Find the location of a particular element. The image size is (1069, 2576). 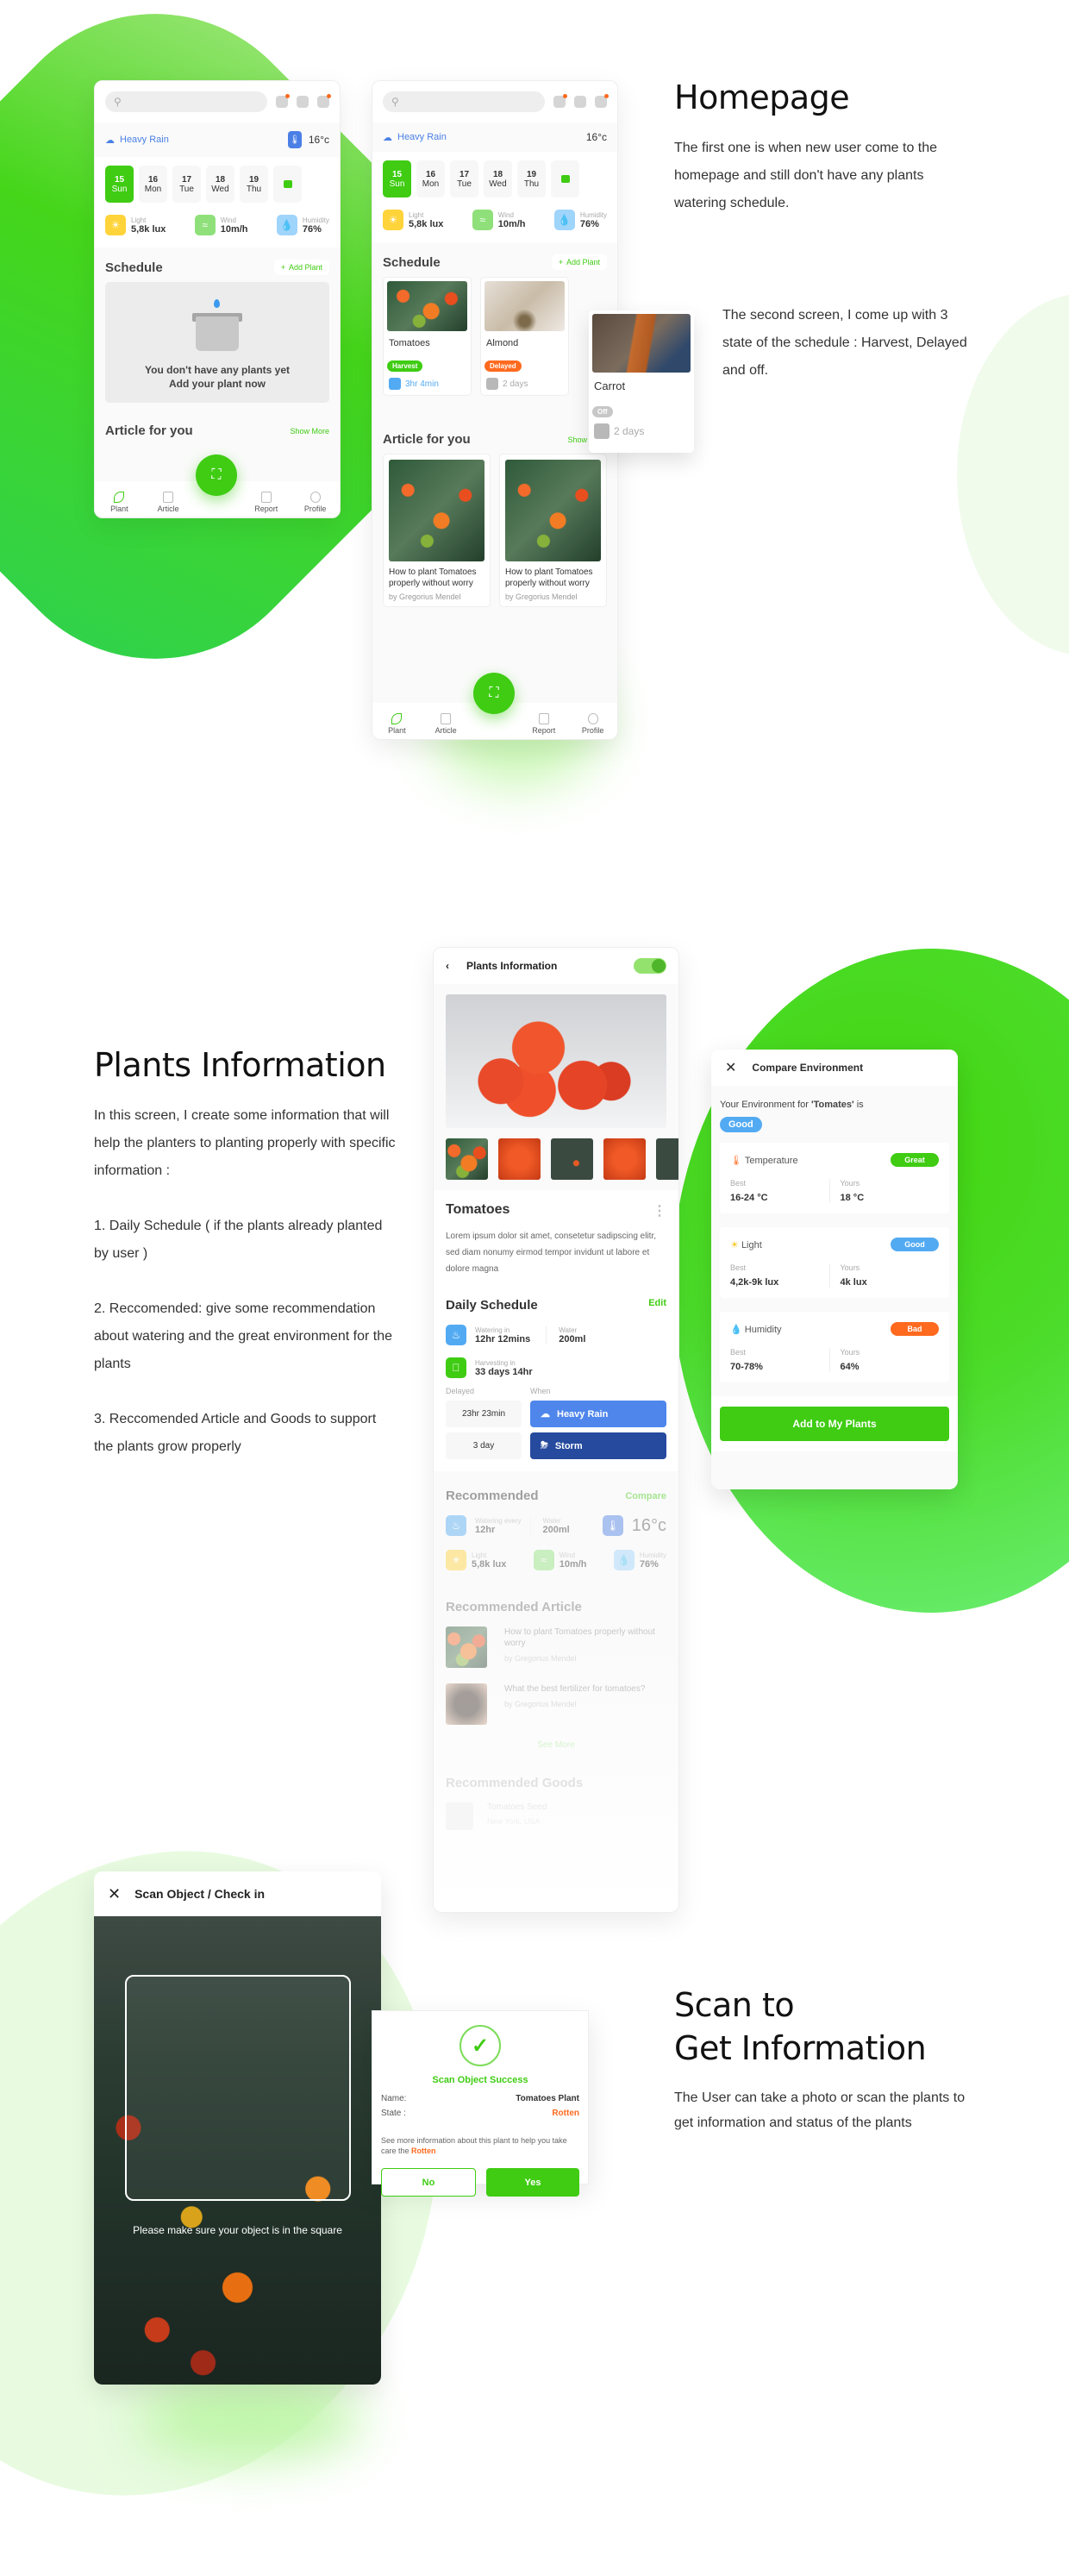

nav-label: Plant is located at coordinates (119, 509).